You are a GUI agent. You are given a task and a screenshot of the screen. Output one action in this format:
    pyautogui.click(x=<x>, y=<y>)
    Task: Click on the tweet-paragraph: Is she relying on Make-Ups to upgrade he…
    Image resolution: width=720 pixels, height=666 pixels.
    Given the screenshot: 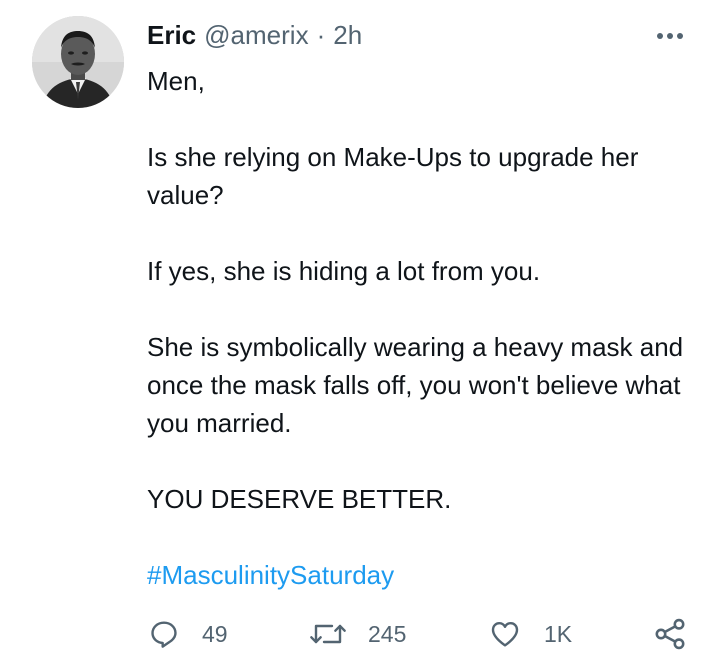 What is the action you would take?
    pyautogui.click(x=393, y=176)
    